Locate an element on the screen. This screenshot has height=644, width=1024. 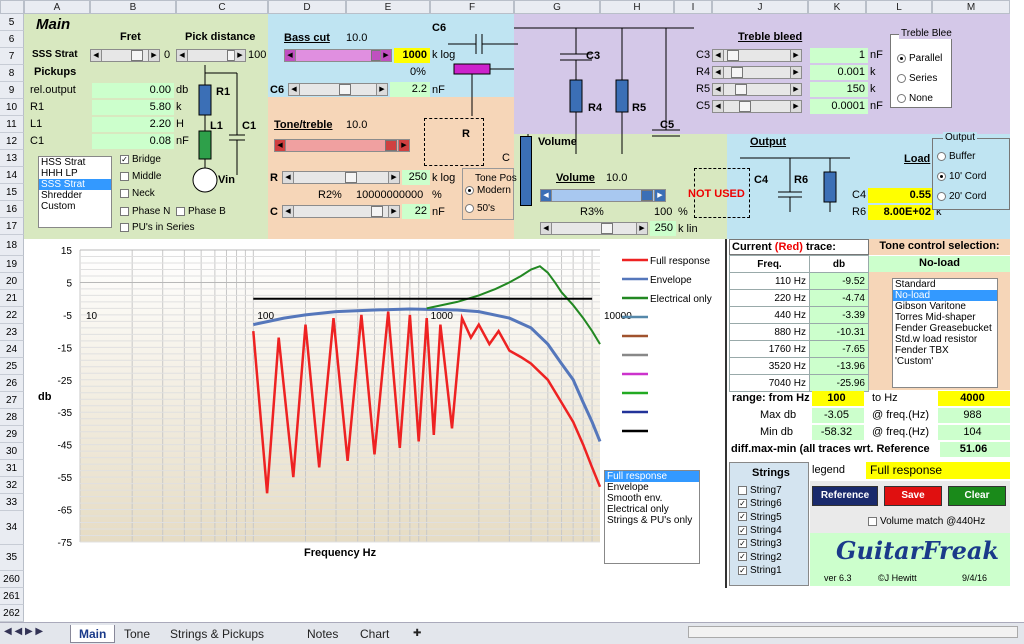
row-header: 11 is located at coordinates (12, 124).